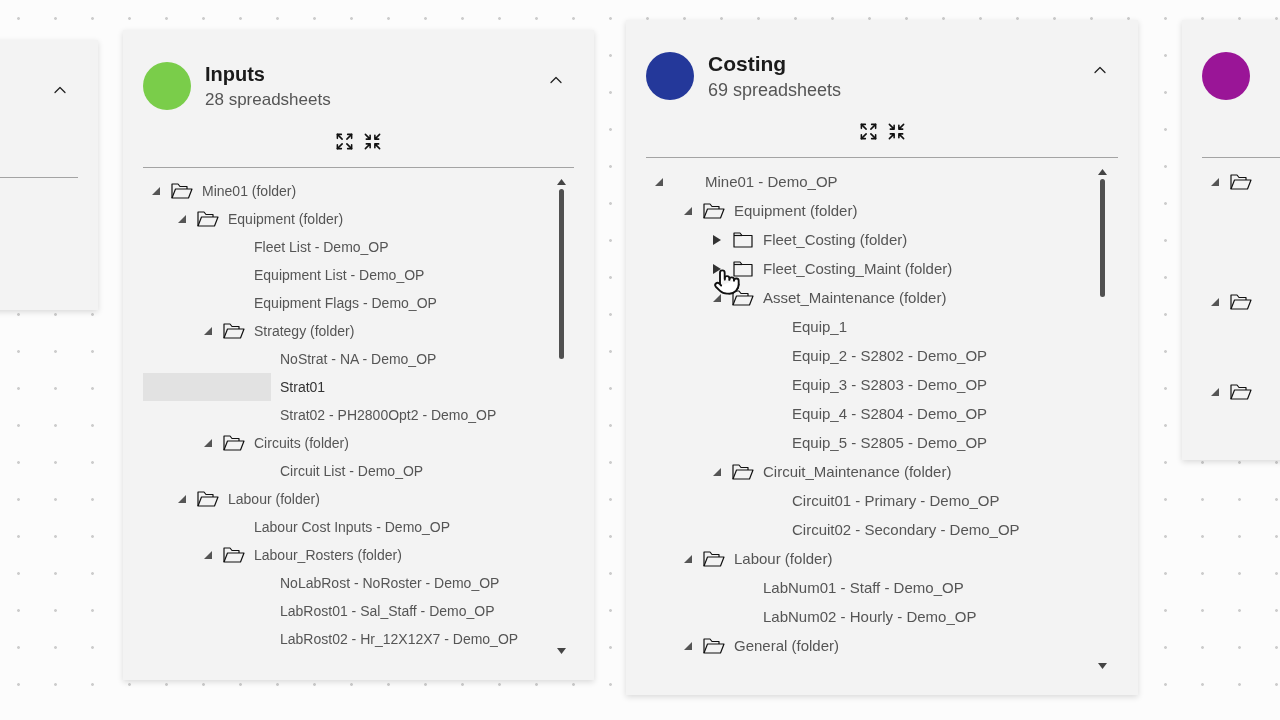  Describe the element at coordinates (339, 275) in the screenshot. I see `tree-item: Equipment List - Demo_OP` at that location.